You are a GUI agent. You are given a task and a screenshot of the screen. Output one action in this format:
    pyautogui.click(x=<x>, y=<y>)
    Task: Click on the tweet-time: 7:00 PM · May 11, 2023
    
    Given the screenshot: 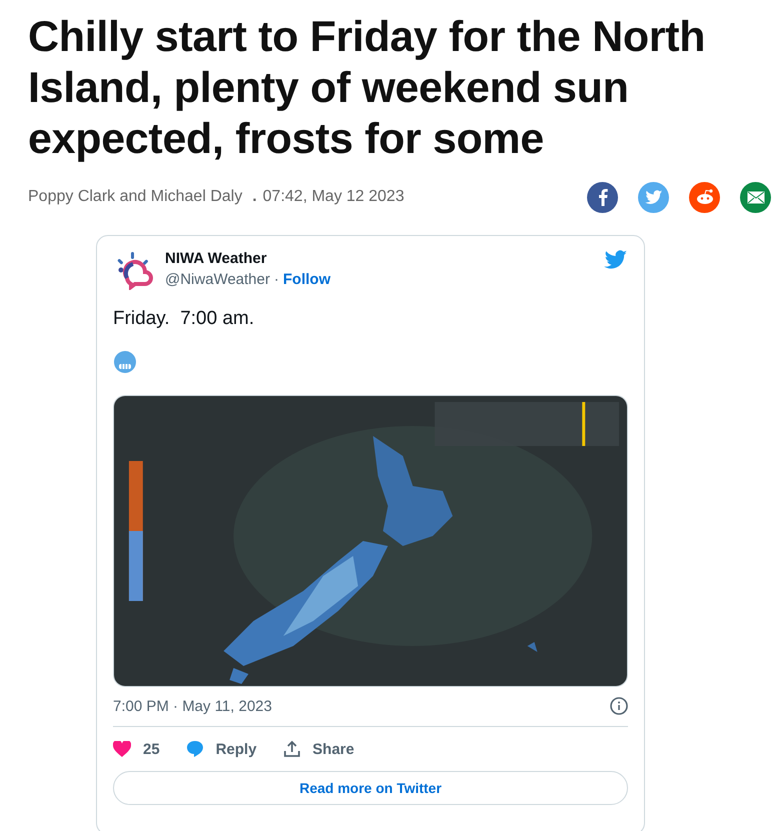 What is the action you would take?
    pyautogui.click(x=192, y=706)
    